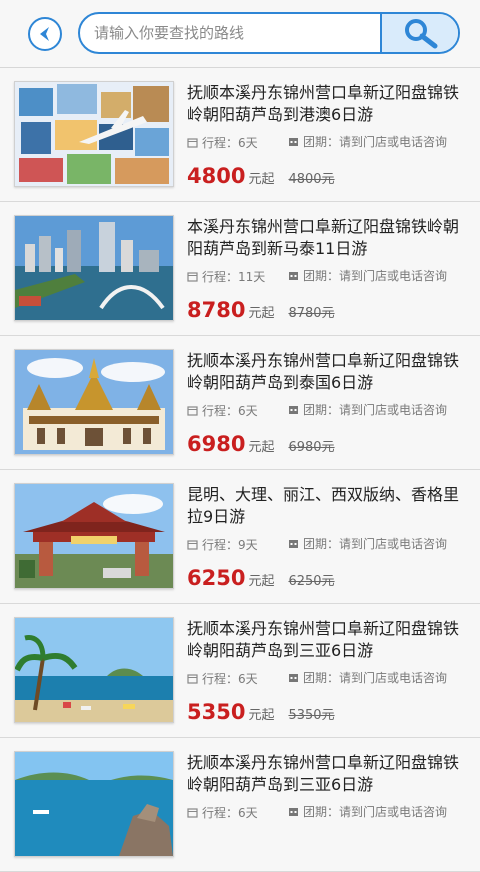  I want to click on thumbnail-sanya-rocks, so click(94, 804).